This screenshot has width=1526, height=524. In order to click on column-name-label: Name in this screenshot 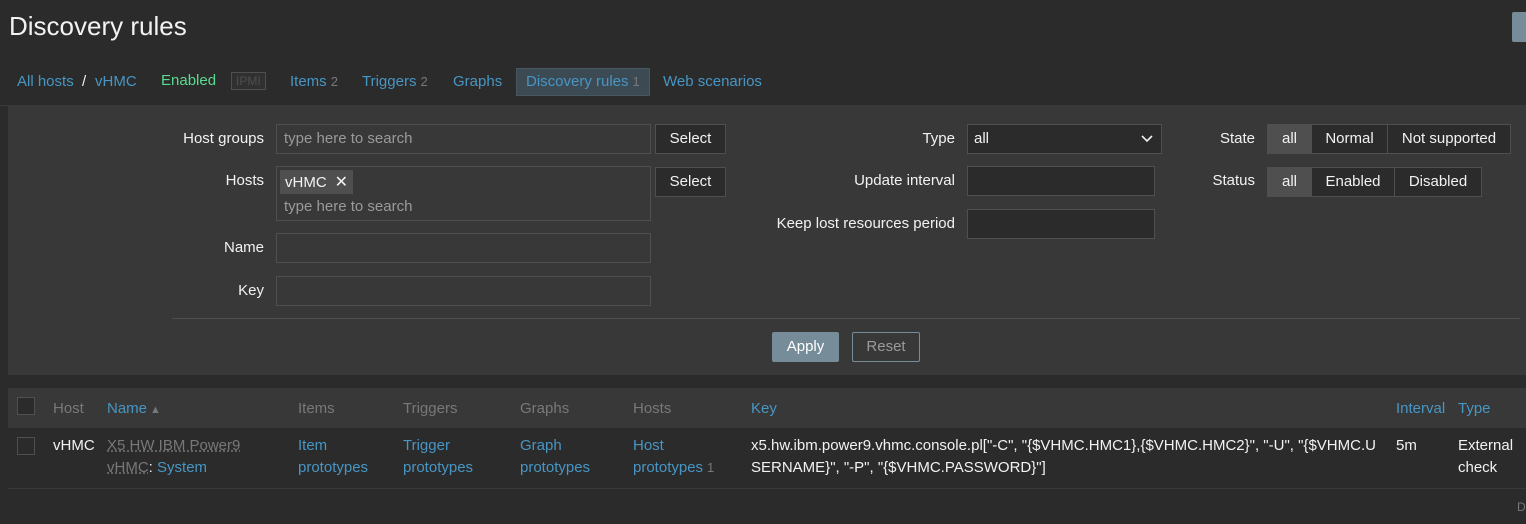, I will do `click(127, 408)`.